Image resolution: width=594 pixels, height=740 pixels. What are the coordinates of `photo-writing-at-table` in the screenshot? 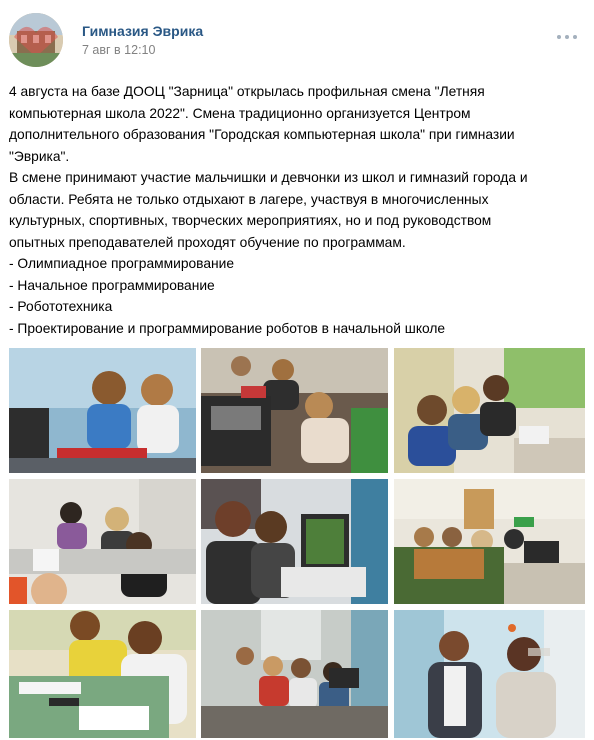 It's located at (102, 674).